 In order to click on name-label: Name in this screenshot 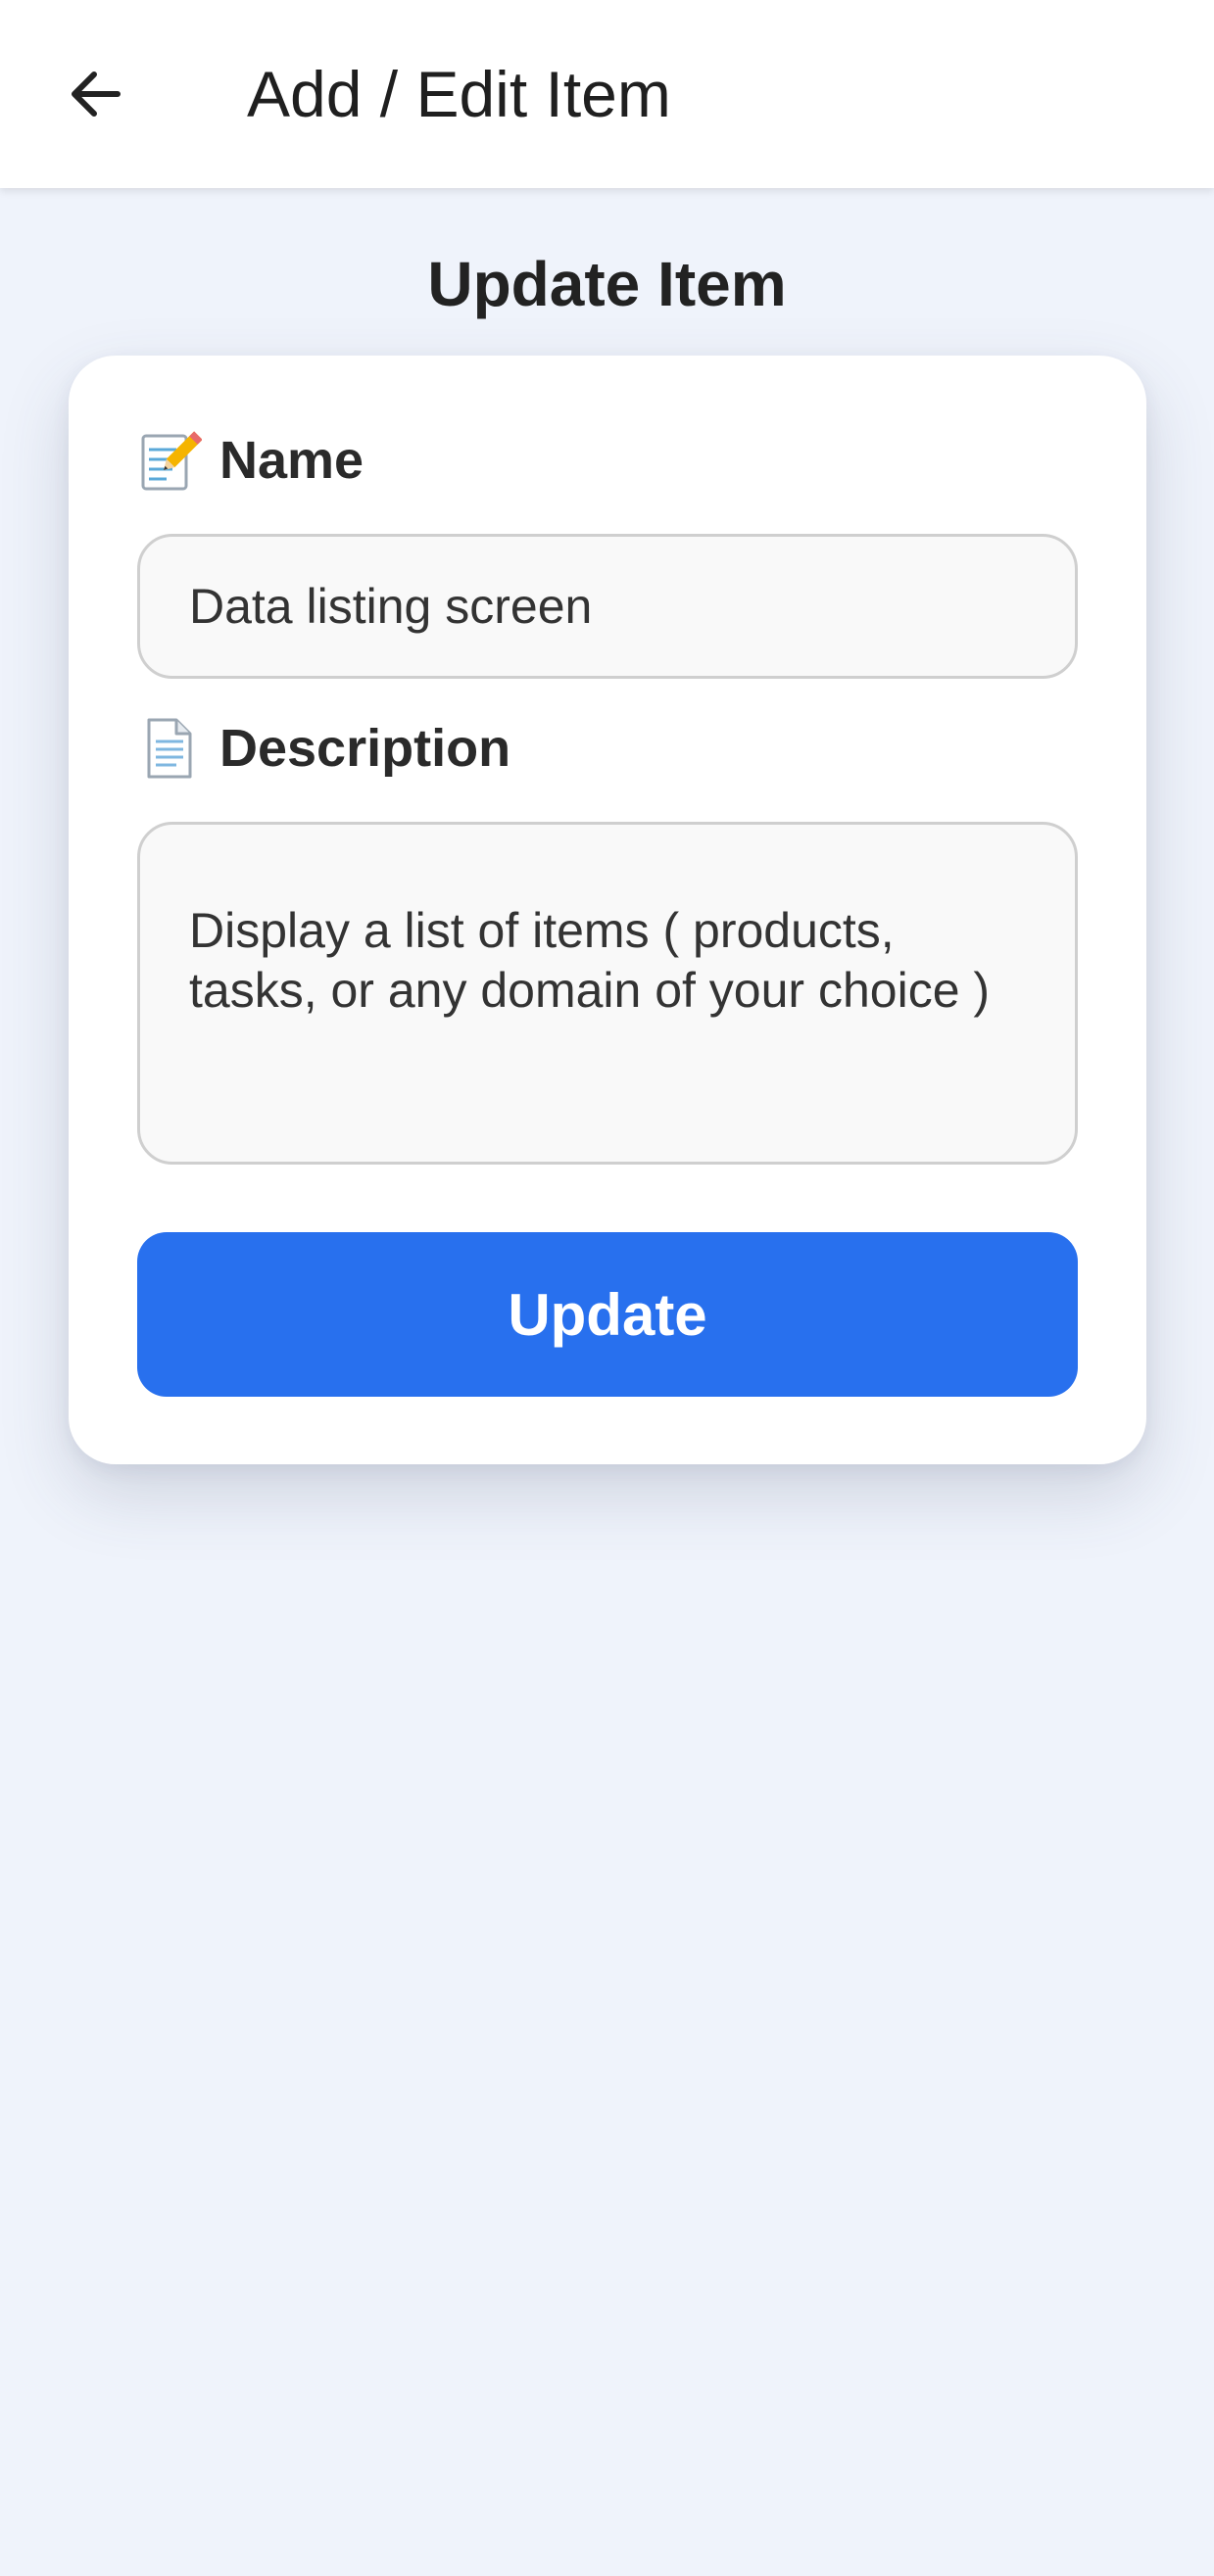, I will do `click(250, 461)`.